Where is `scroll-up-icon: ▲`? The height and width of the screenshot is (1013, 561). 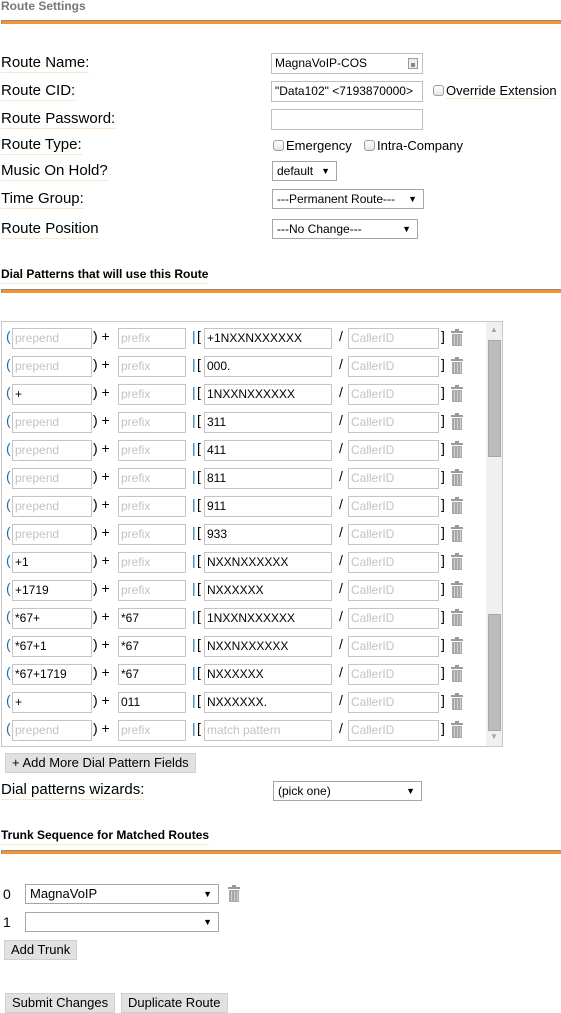 scroll-up-icon: ▲ is located at coordinates (494, 329).